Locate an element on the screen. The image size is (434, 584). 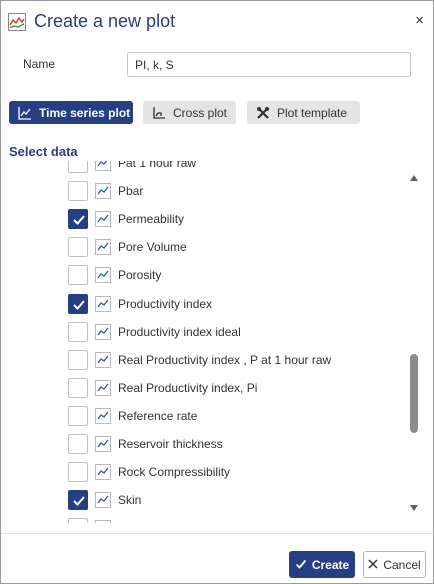
list-item is located at coordinates (204, 518).